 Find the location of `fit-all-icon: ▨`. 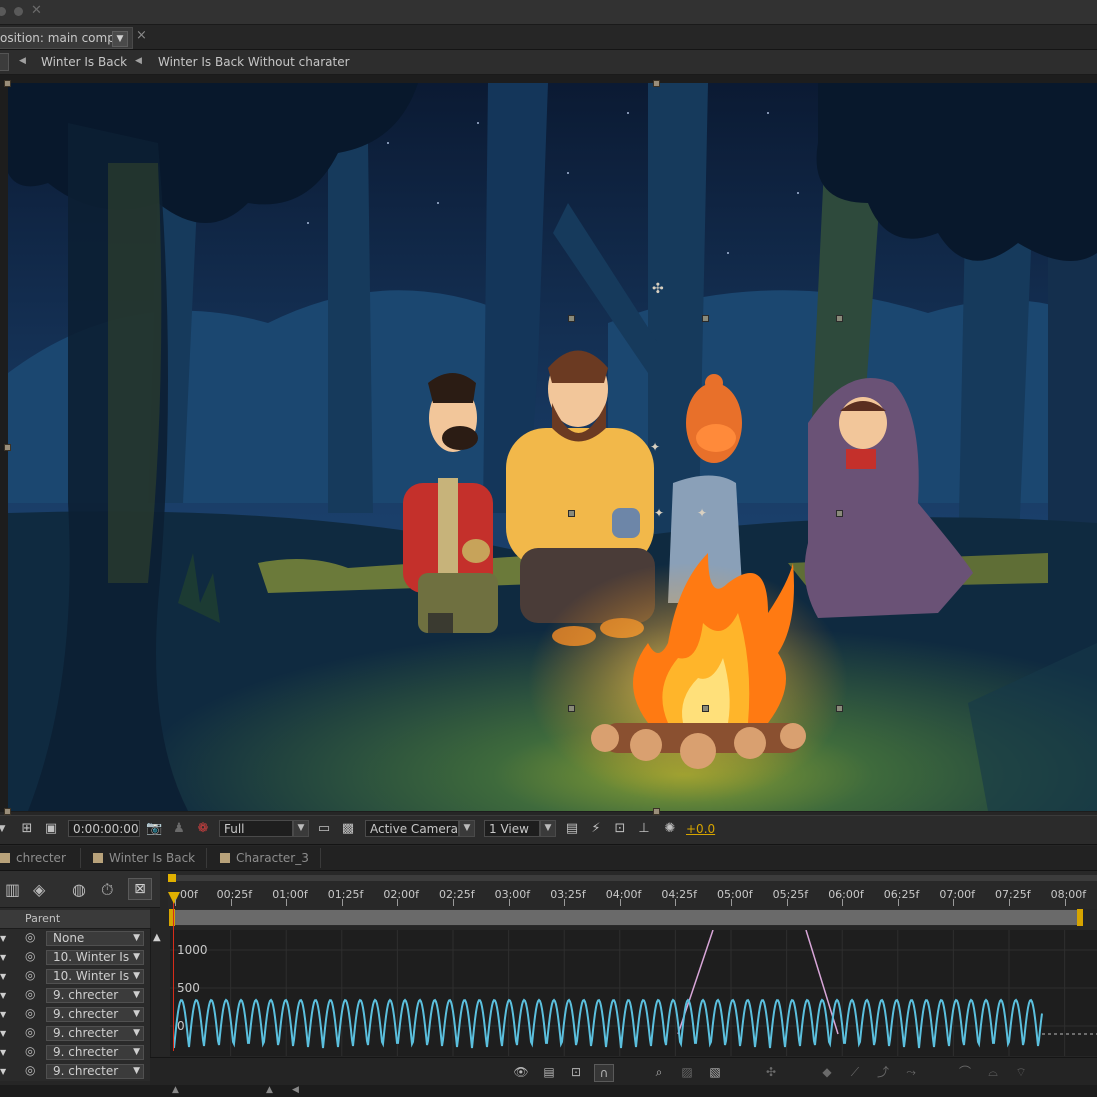

fit-all-icon: ▨ is located at coordinates (687, 1072).